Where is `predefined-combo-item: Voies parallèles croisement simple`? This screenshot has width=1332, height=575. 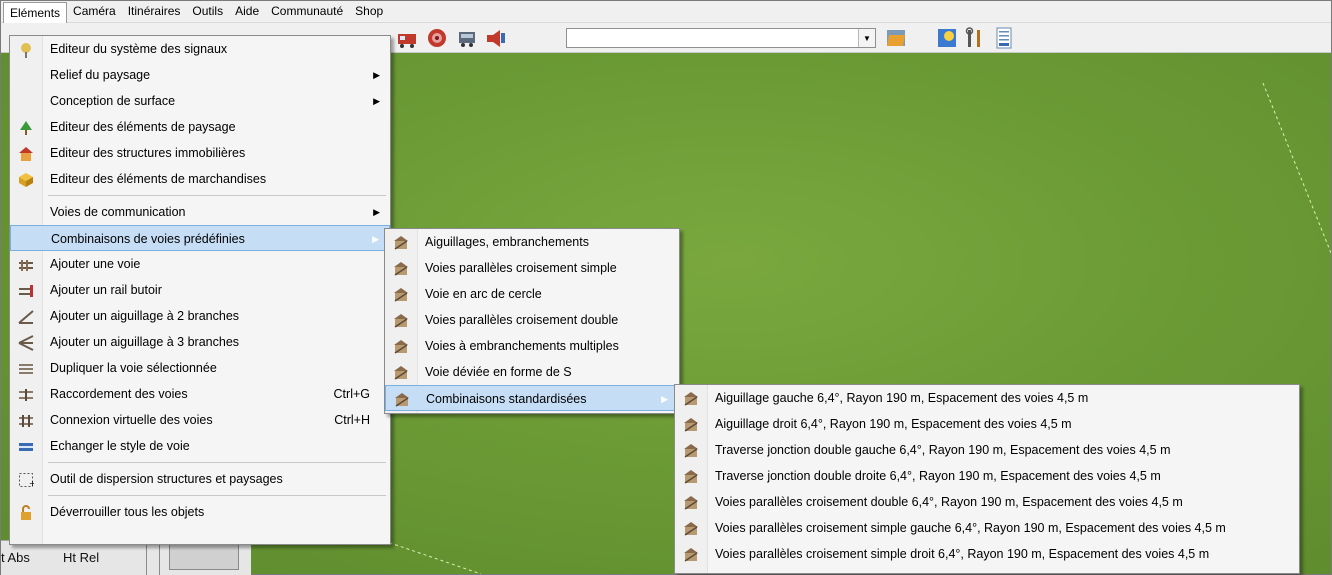
predefined-combo-item: Voies parallèles croisement simple is located at coordinates (532, 268).